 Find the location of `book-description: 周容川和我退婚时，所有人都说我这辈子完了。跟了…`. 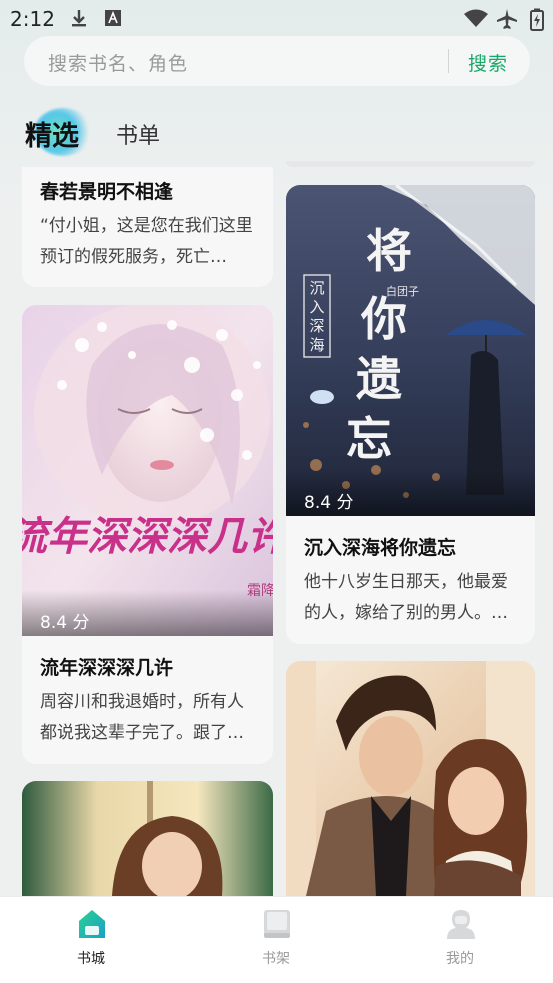

book-description: 周容川和我退婚时，所有人都说我这辈子完了。跟了… is located at coordinates (142, 717).